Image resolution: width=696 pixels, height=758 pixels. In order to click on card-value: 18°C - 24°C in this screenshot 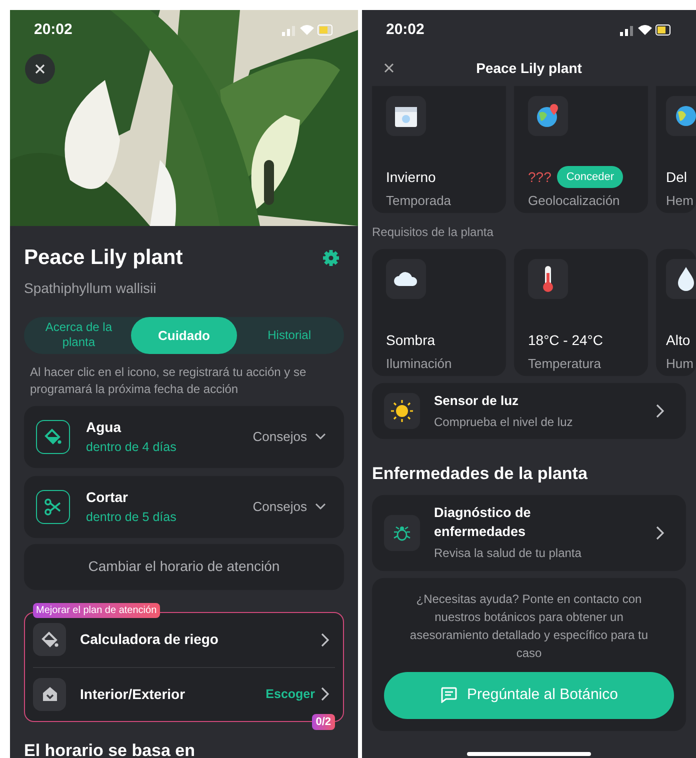, I will do `click(566, 340)`.